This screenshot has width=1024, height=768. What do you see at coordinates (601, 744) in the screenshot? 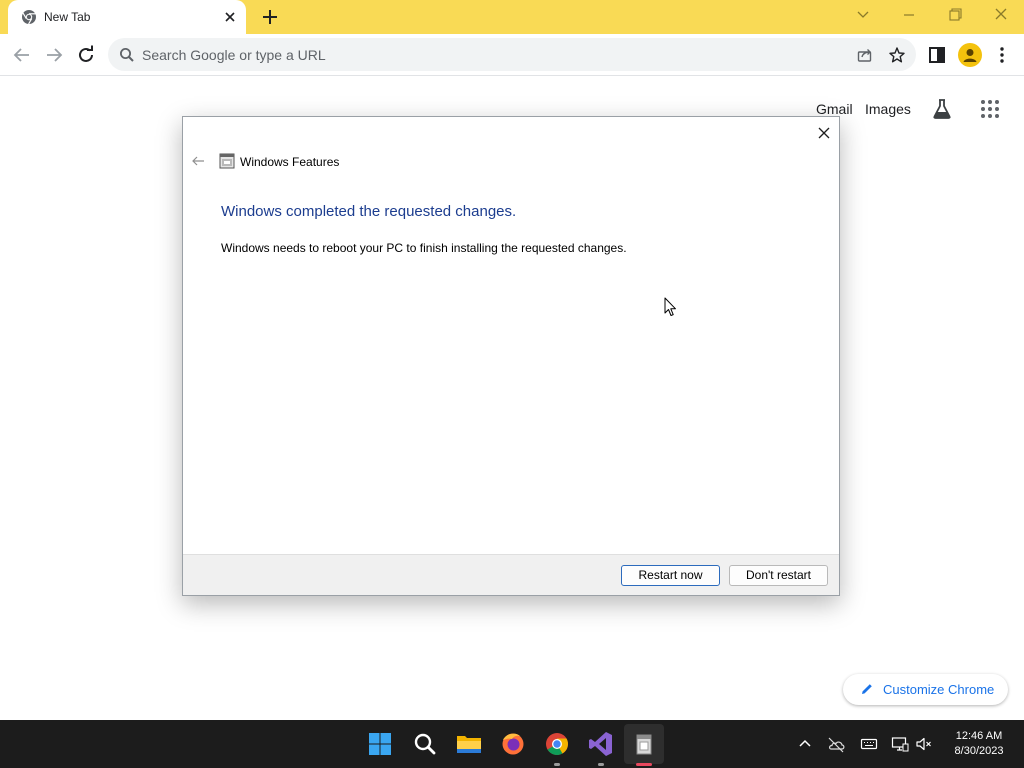
I see `visual-studio-icon` at bounding box center [601, 744].